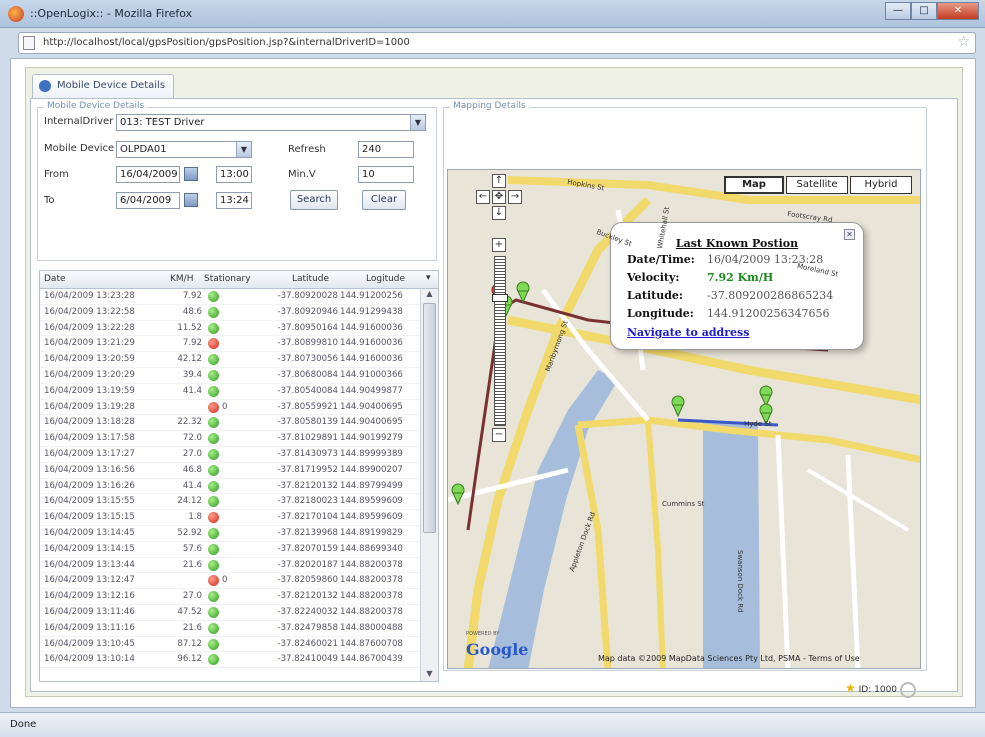  What do you see at coordinates (515, 197) in the screenshot?
I see `pan-right-button: →` at bounding box center [515, 197].